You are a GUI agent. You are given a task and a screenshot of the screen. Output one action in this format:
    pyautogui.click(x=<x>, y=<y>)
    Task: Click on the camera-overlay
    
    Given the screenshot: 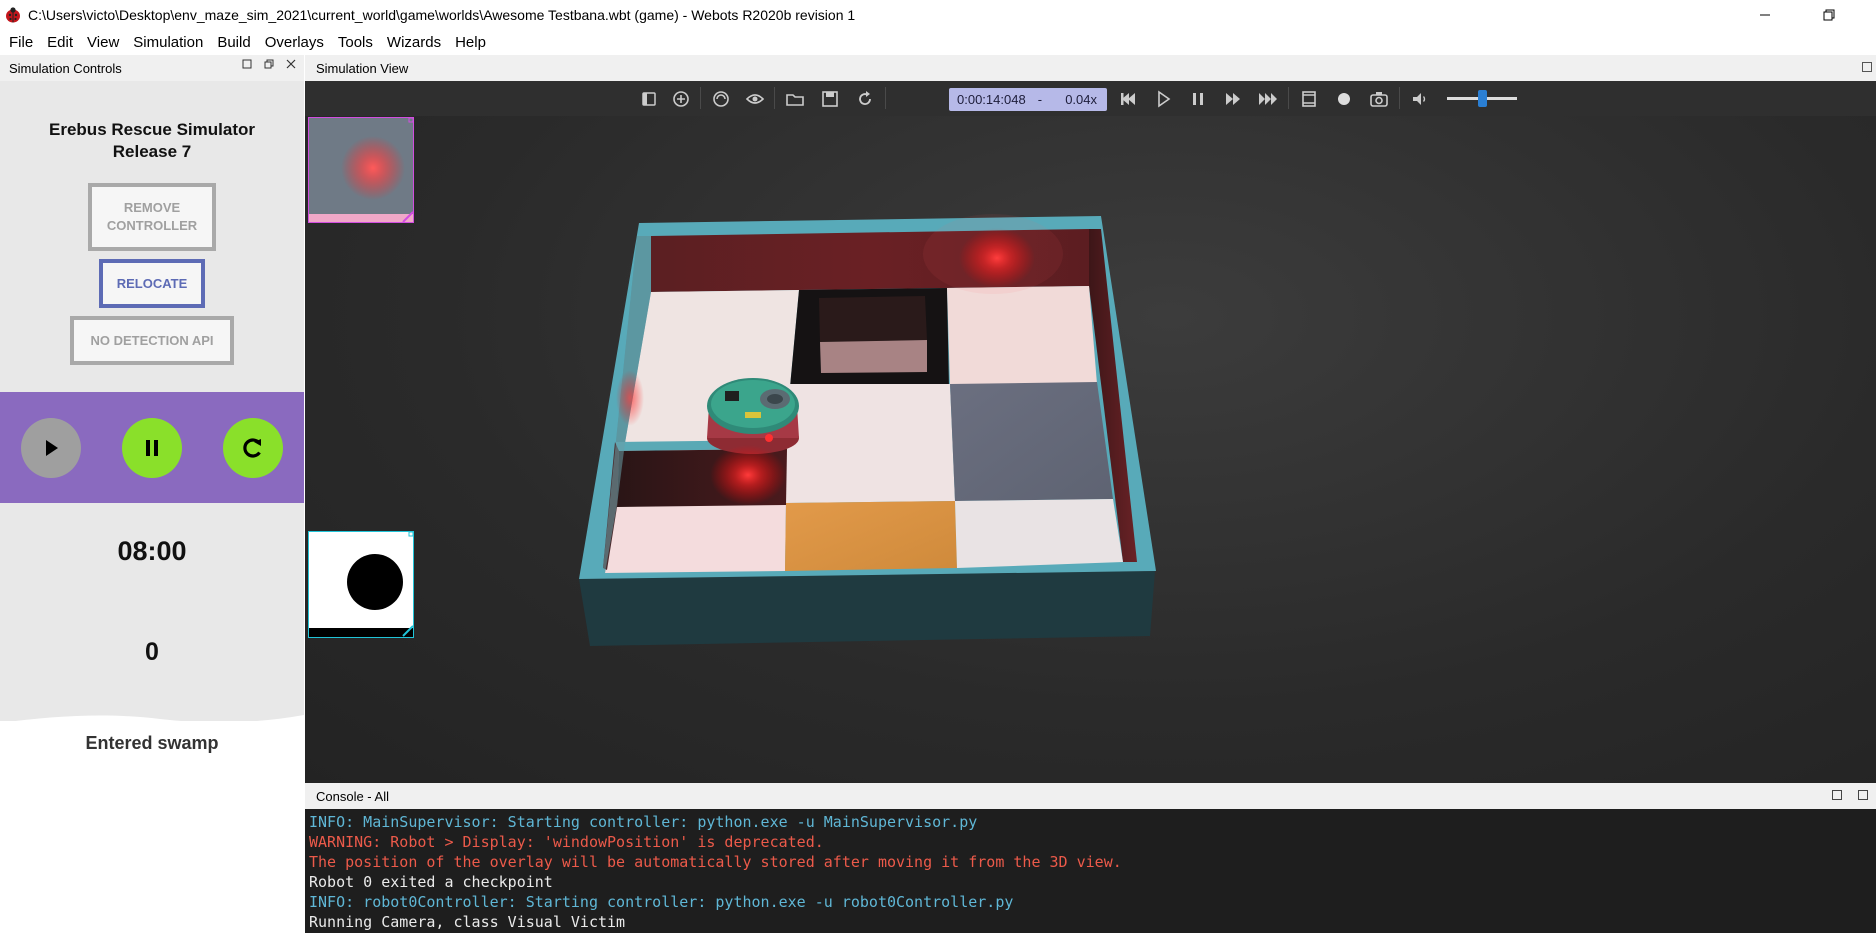 What is the action you would take?
    pyautogui.click(x=361, y=170)
    